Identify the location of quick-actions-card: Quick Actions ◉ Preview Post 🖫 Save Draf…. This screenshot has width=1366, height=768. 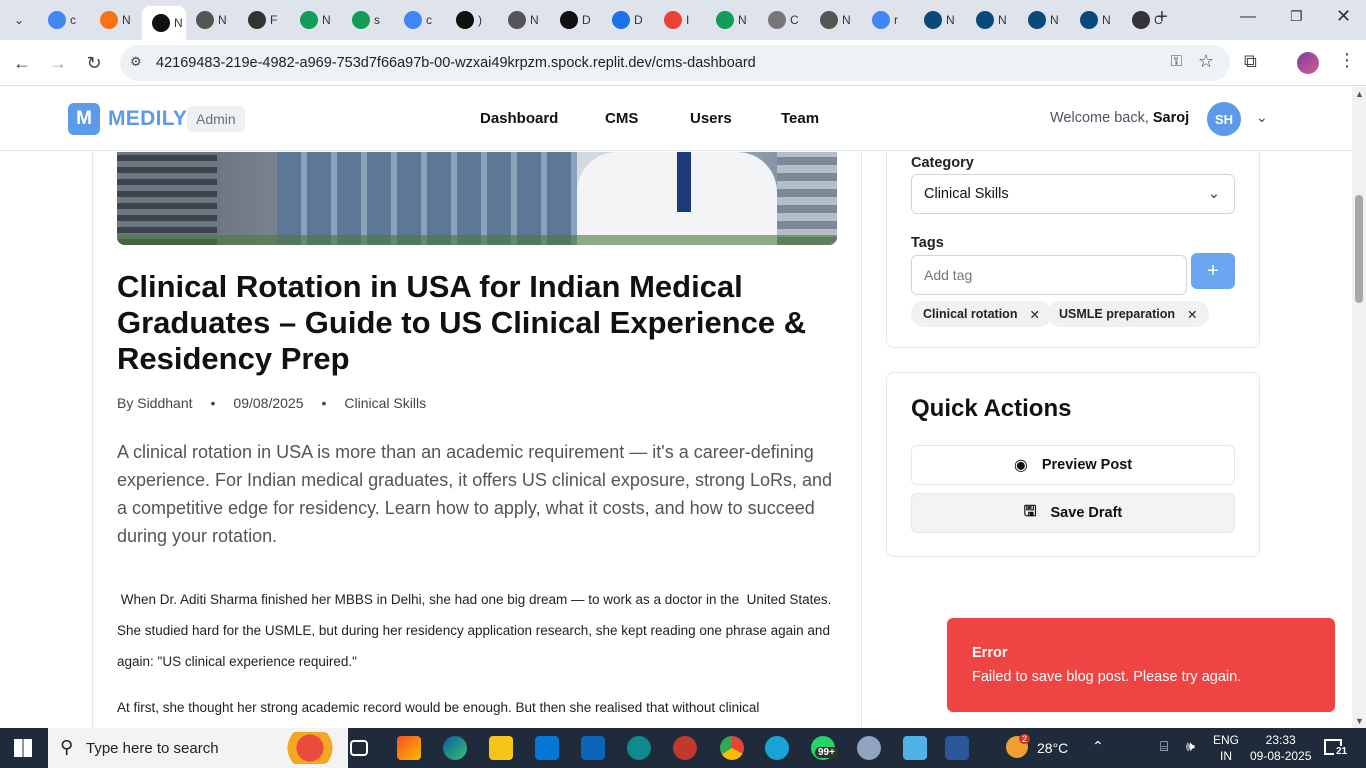
(1073, 464).